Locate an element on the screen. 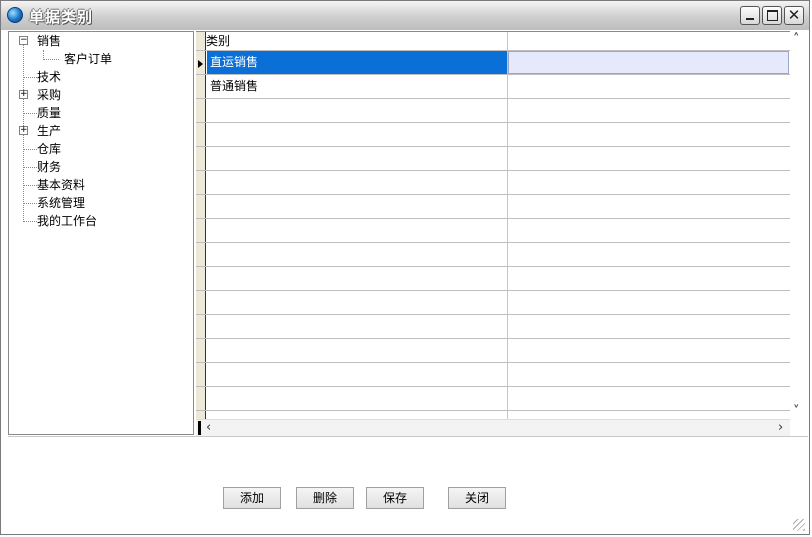  scroll-down-icon: ˅ is located at coordinates (796, 412).